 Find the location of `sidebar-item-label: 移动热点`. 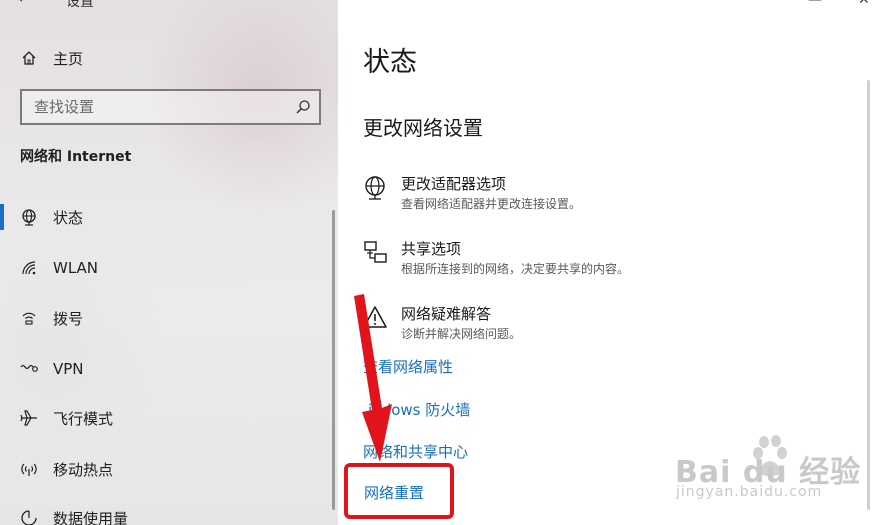

sidebar-item-label: 移动热点 is located at coordinates (83, 469).